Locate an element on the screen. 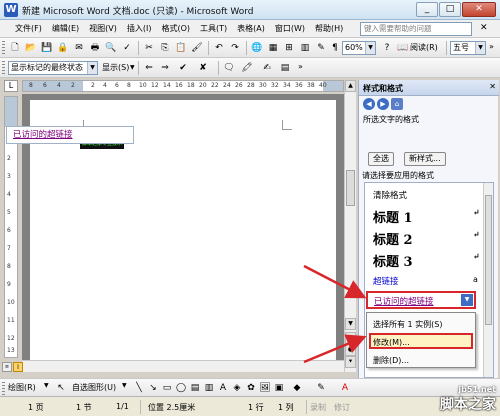 The width and height of the screenshot is (500, 416). zoom-combo: 60% ▼ is located at coordinates (359, 48).